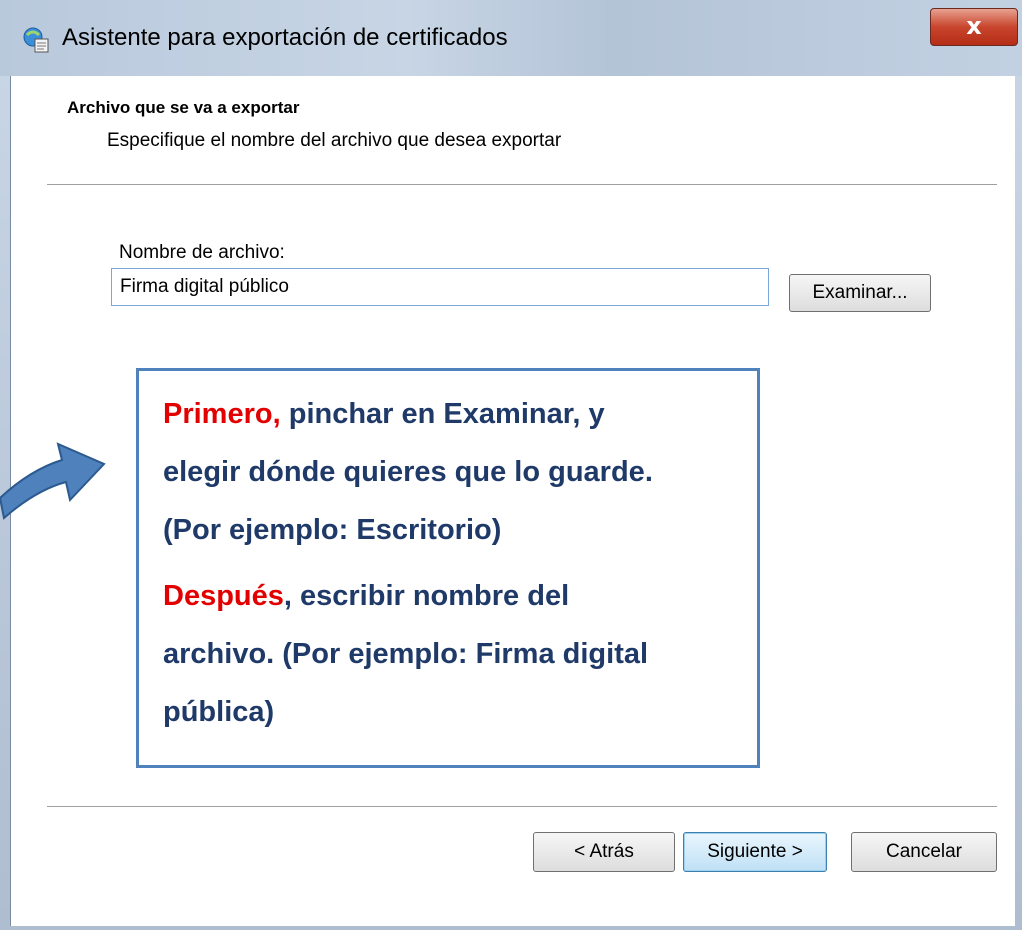  Describe the element at coordinates (53, 481) in the screenshot. I see `curved-arrow-icon` at that location.